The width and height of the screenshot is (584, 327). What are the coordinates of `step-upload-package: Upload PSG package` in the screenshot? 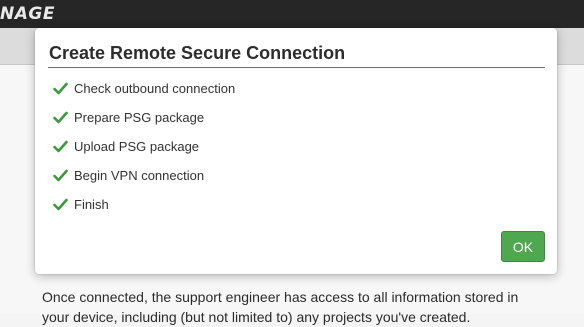 It's located at (144, 146).